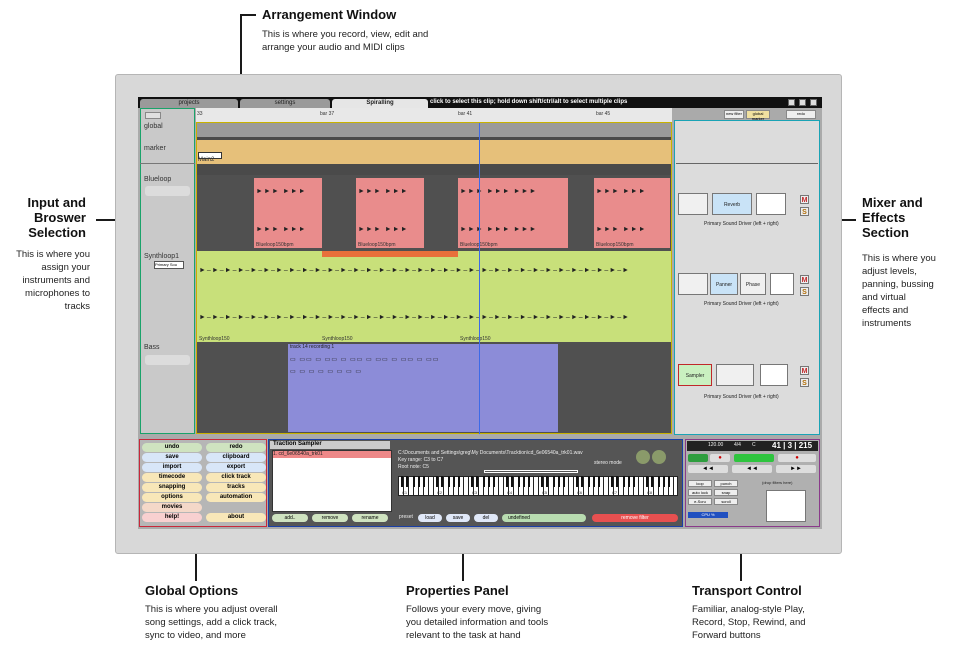 Image resolution: width=954 pixels, height=646 pixels. Describe the element at coordinates (801, 114) in the screenshot. I see `redo-top-button: redo` at that location.